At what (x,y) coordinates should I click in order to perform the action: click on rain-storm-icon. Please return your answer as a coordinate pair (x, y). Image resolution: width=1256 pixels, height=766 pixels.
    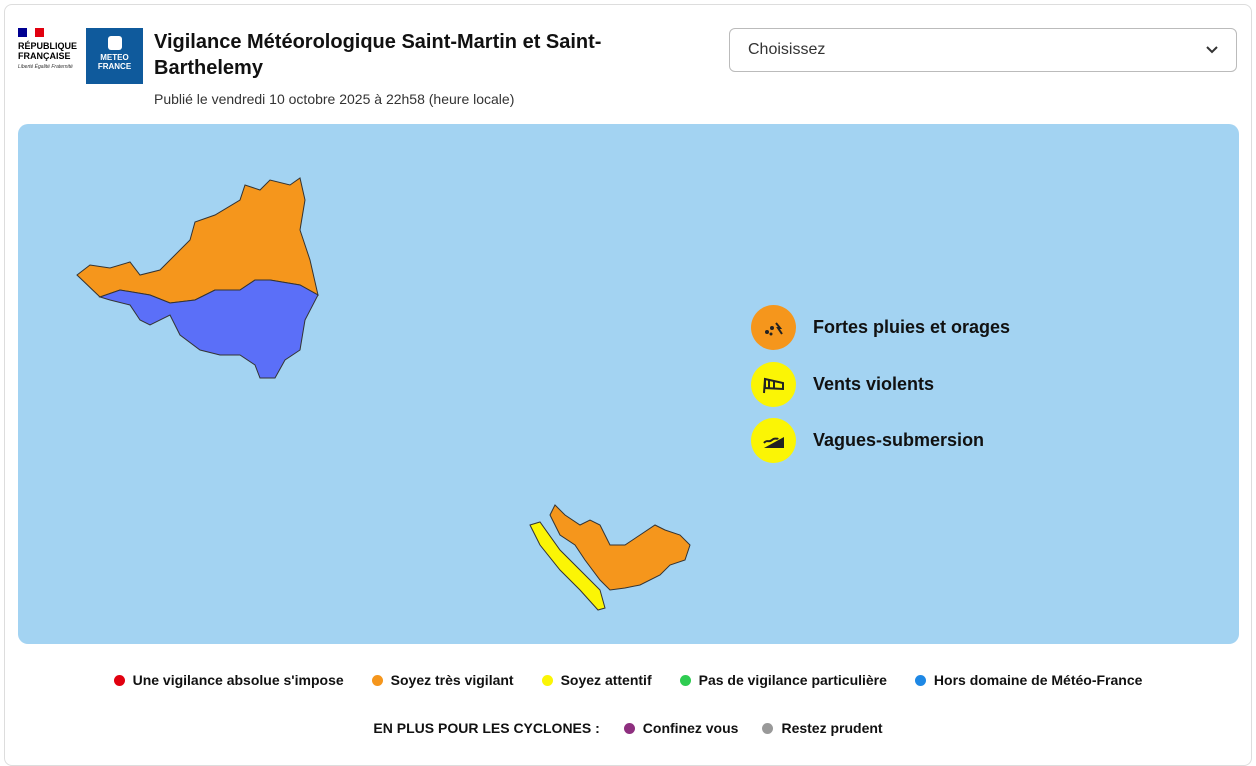
    Looking at the image, I should click on (773, 327).